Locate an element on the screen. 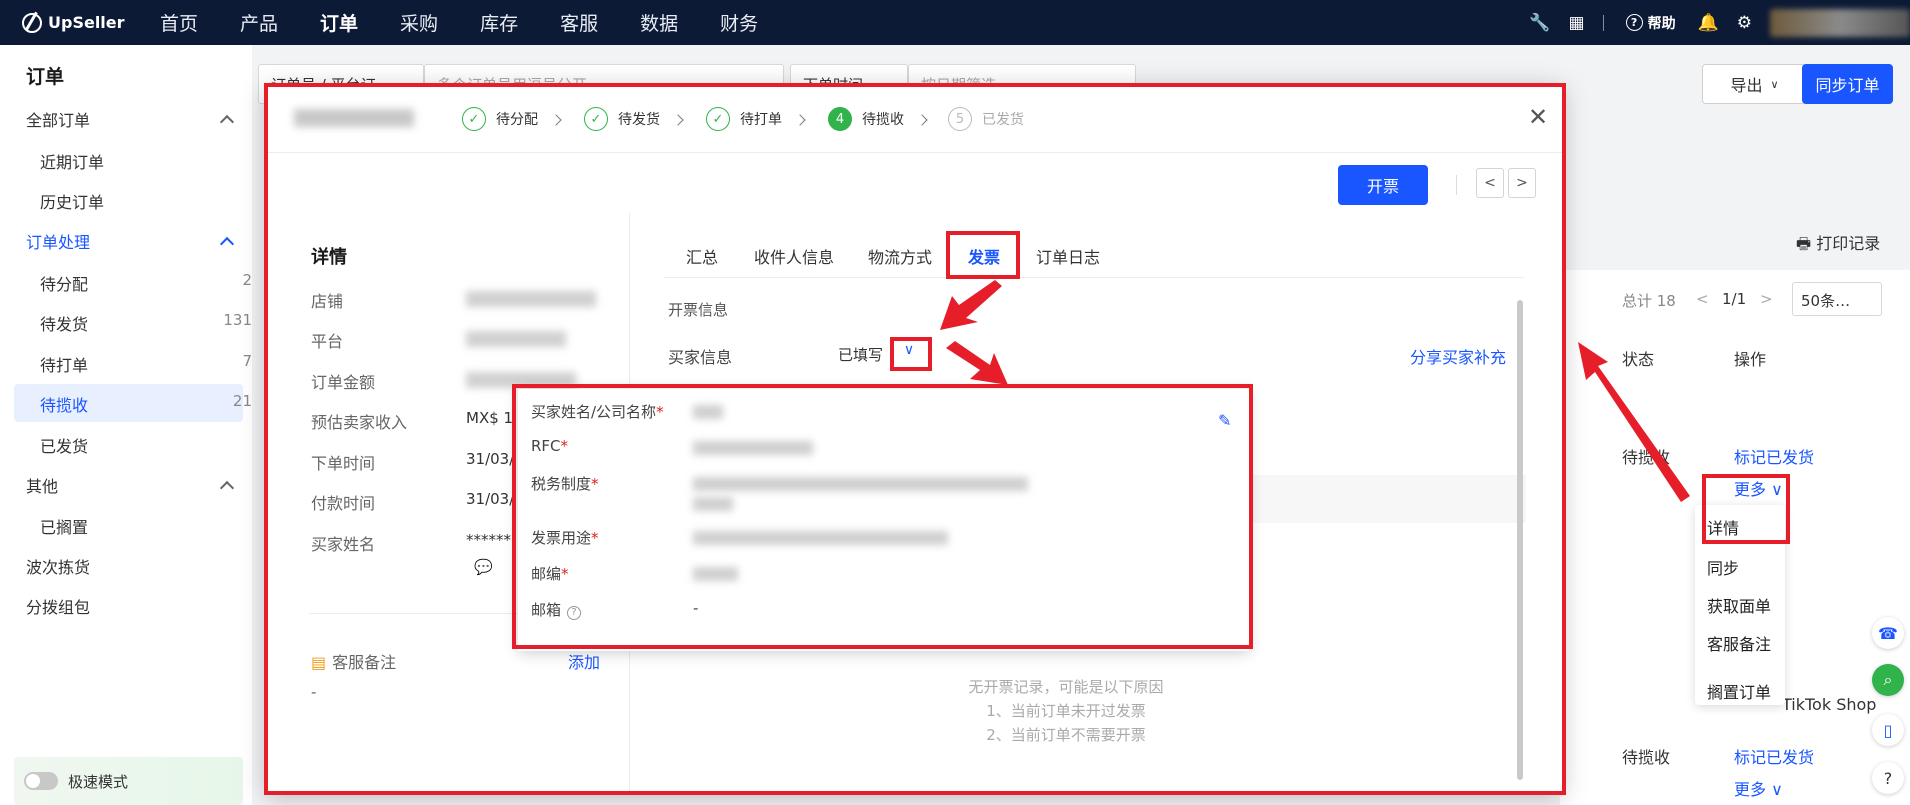  arrow-down-right is located at coordinates (977, 363).